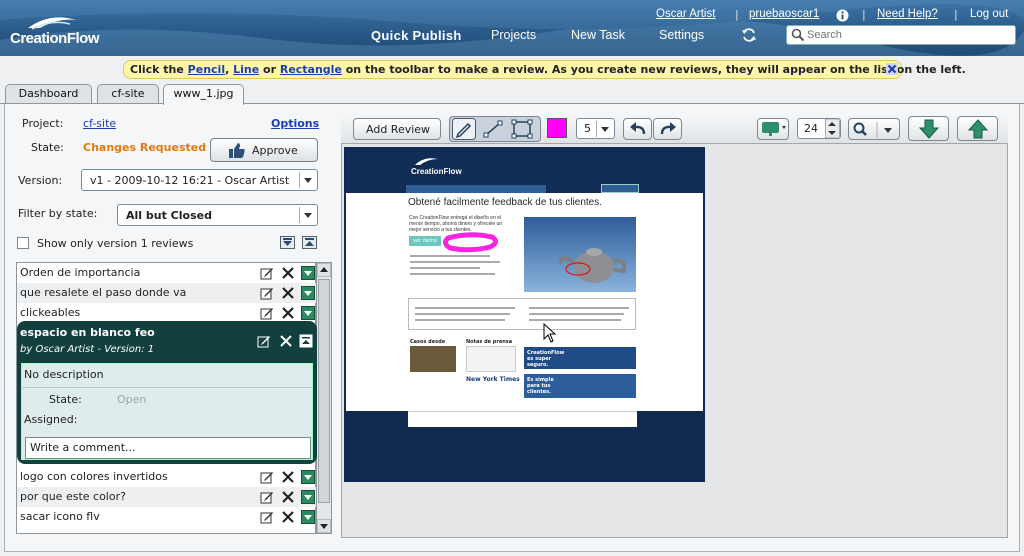 Image resolution: width=1024 pixels, height=556 pixels. I want to click on review-row: logo con colores invertidos, so click(167, 477).